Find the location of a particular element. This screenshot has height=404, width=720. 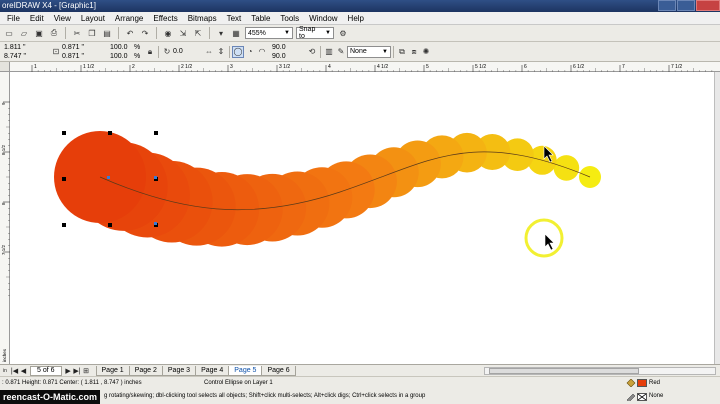

direction-toggle-icon: ⟲ is located at coordinates (312, 52).